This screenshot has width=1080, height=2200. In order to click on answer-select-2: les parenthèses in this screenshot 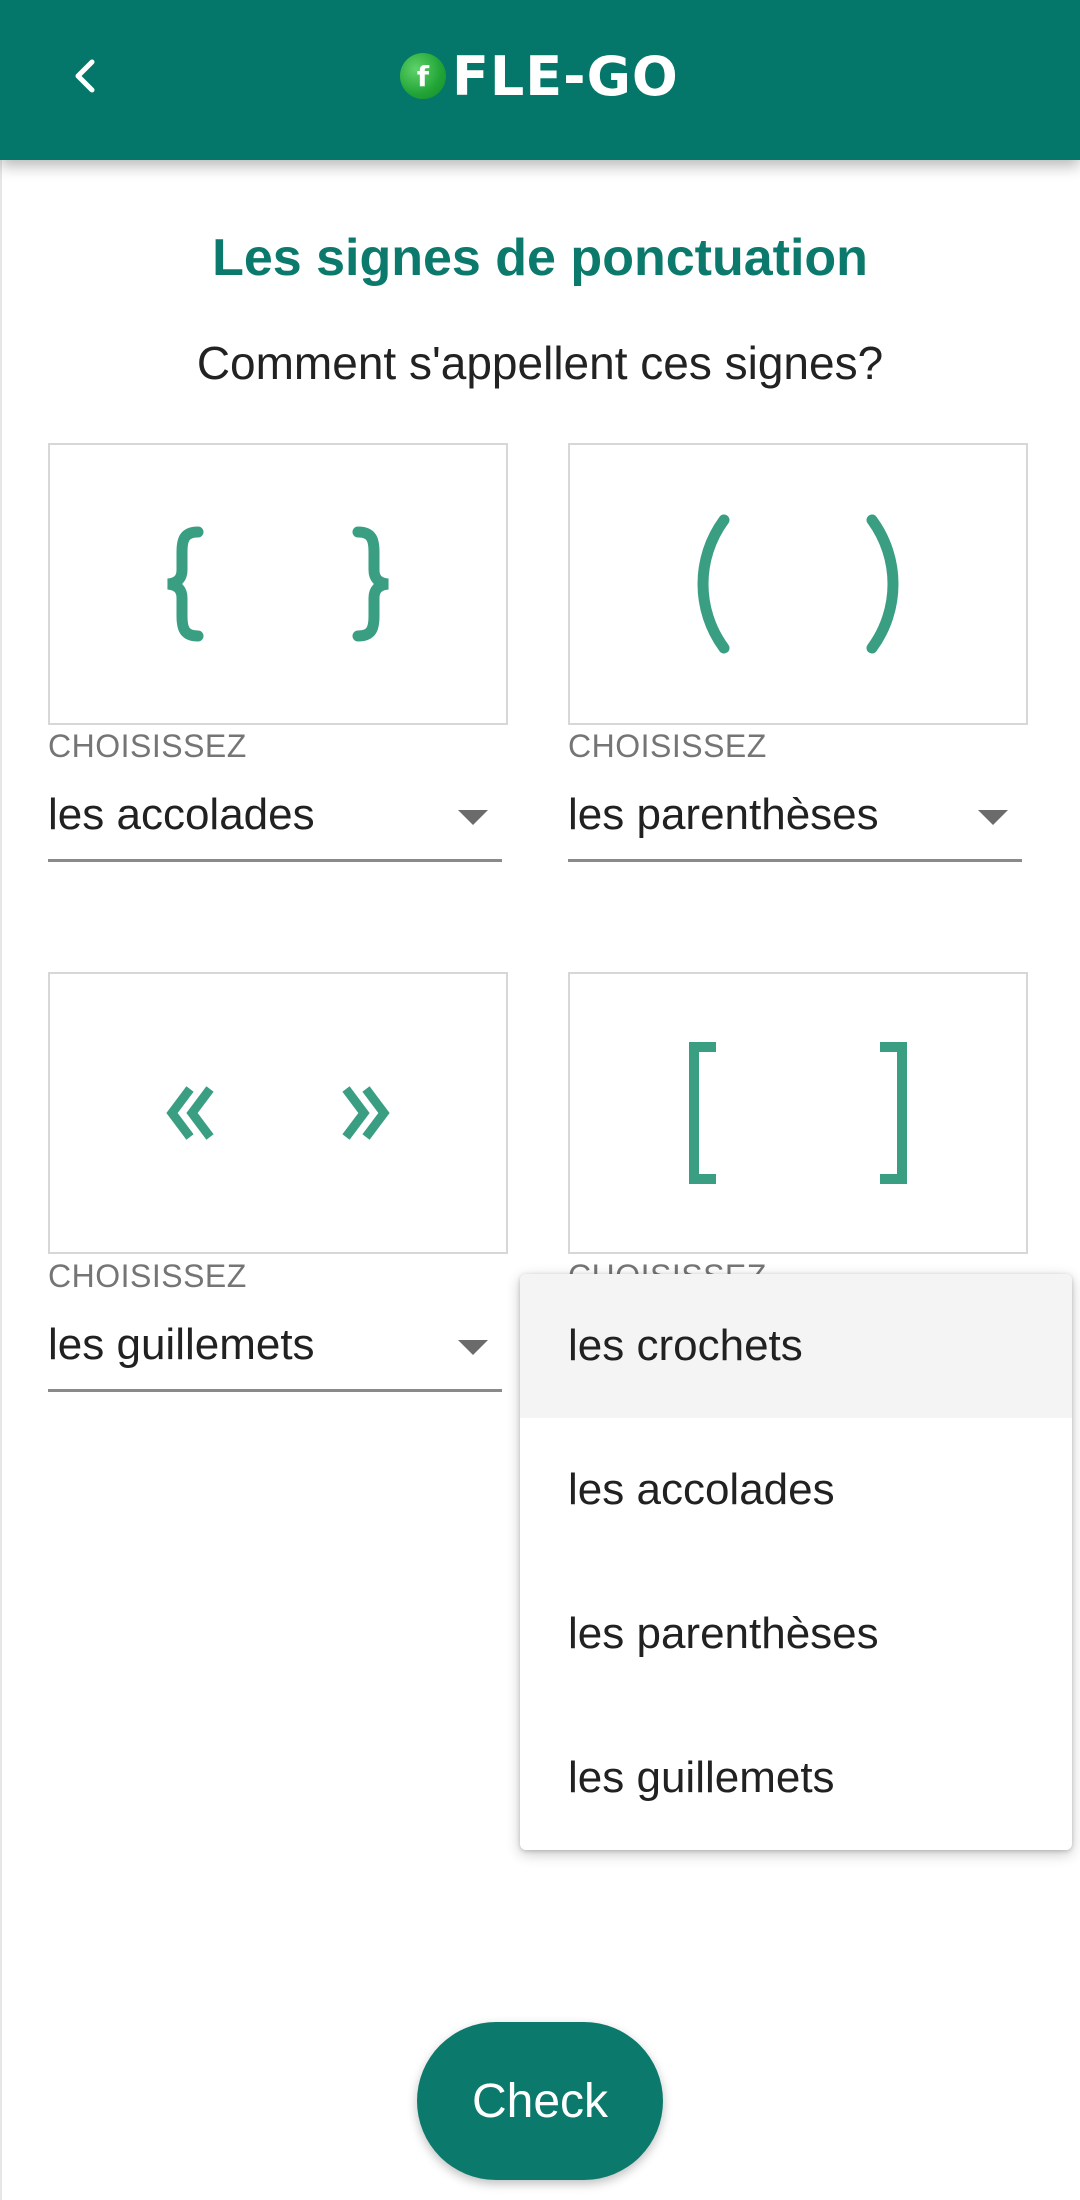, I will do `click(795, 821)`.